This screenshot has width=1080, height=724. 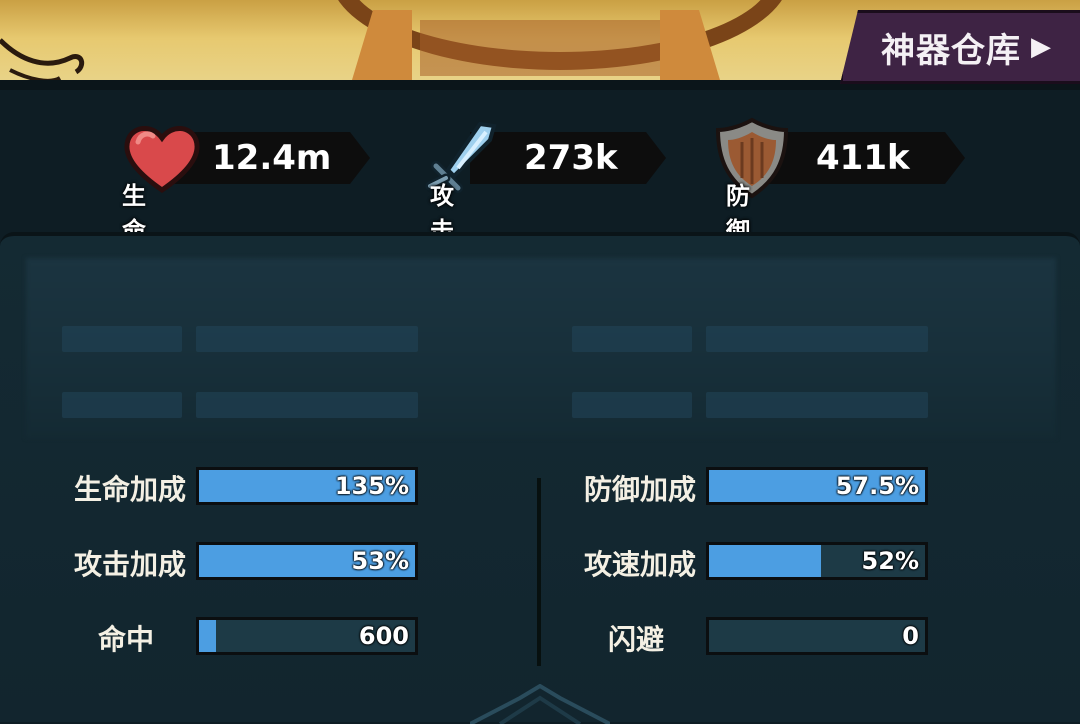 I want to click on artifact-pedestal-base, so click(x=540, y=48).